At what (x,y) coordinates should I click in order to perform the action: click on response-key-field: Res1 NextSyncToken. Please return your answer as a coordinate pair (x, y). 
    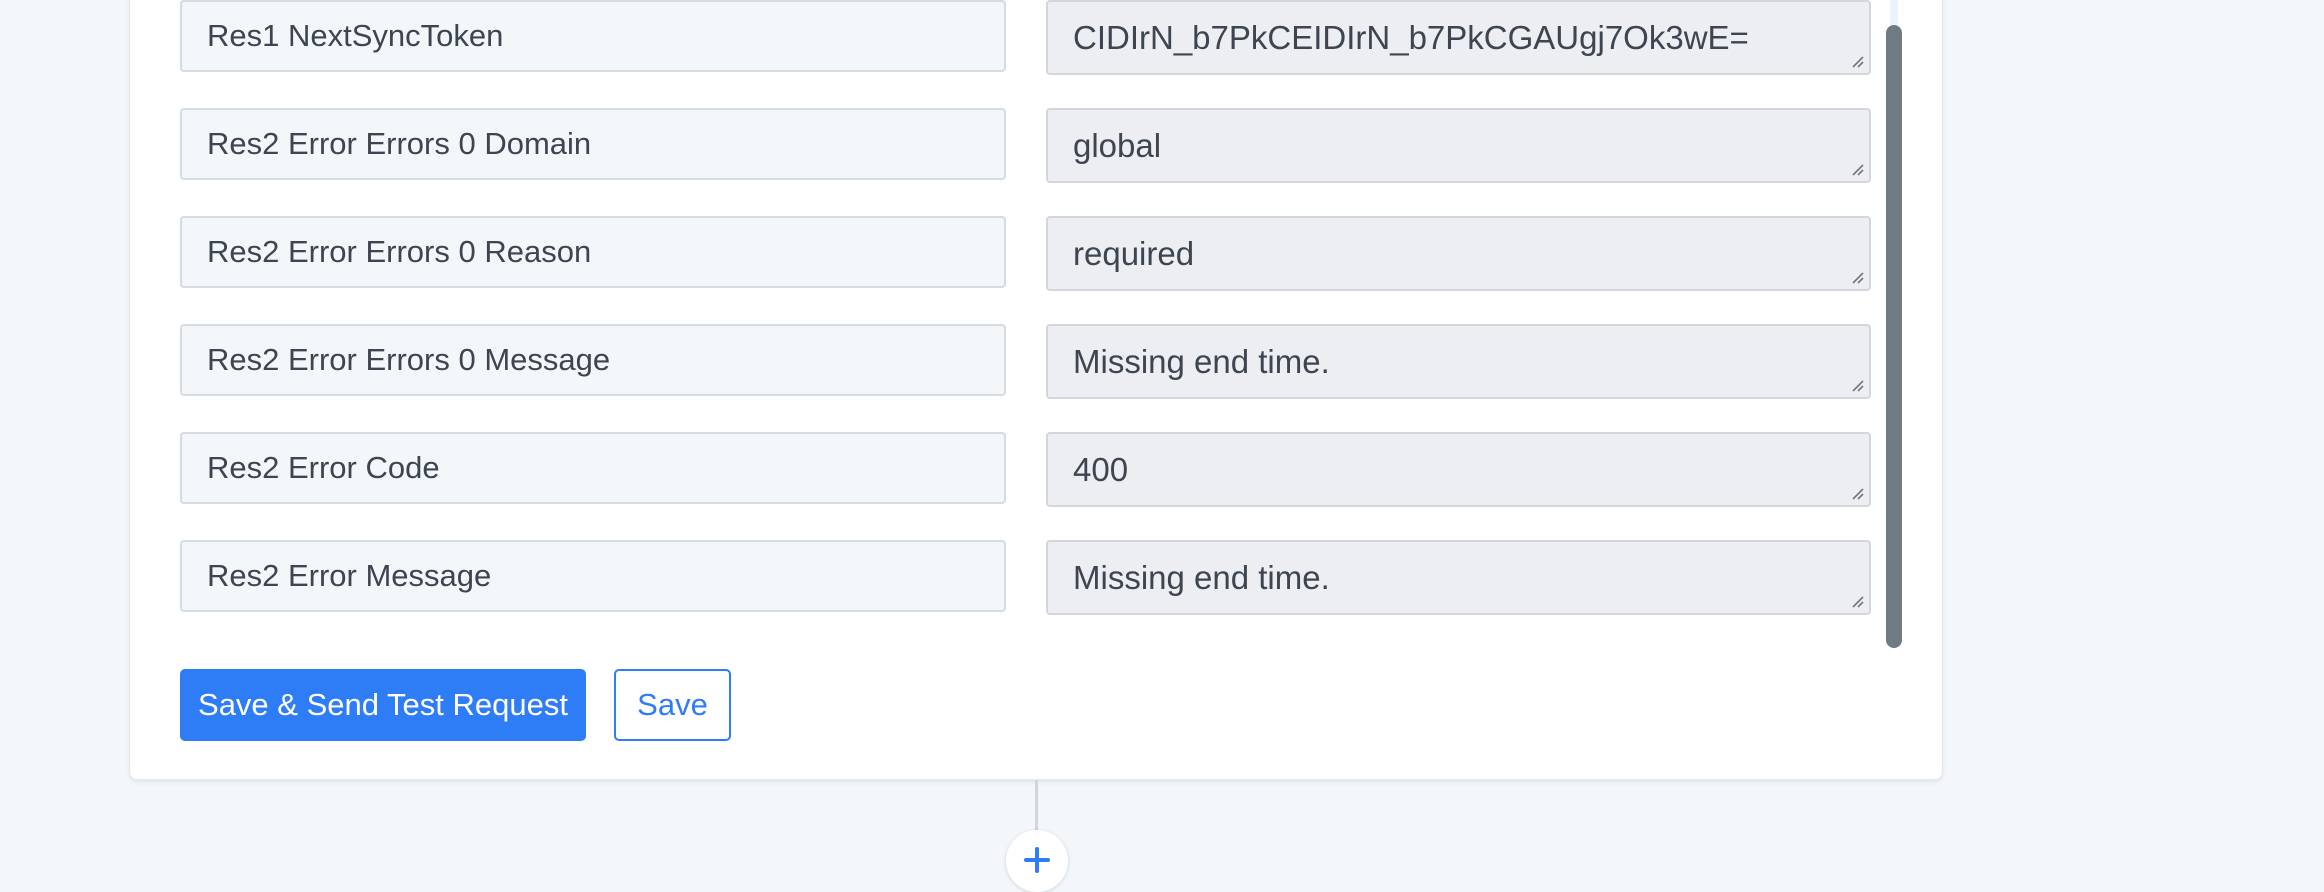
    Looking at the image, I should click on (593, 36).